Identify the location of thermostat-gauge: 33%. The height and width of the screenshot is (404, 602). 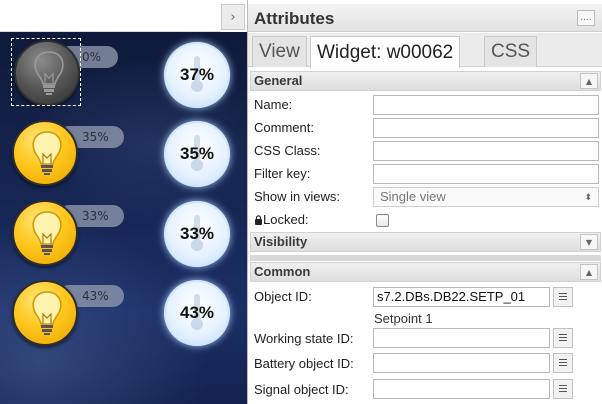
(197, 234).